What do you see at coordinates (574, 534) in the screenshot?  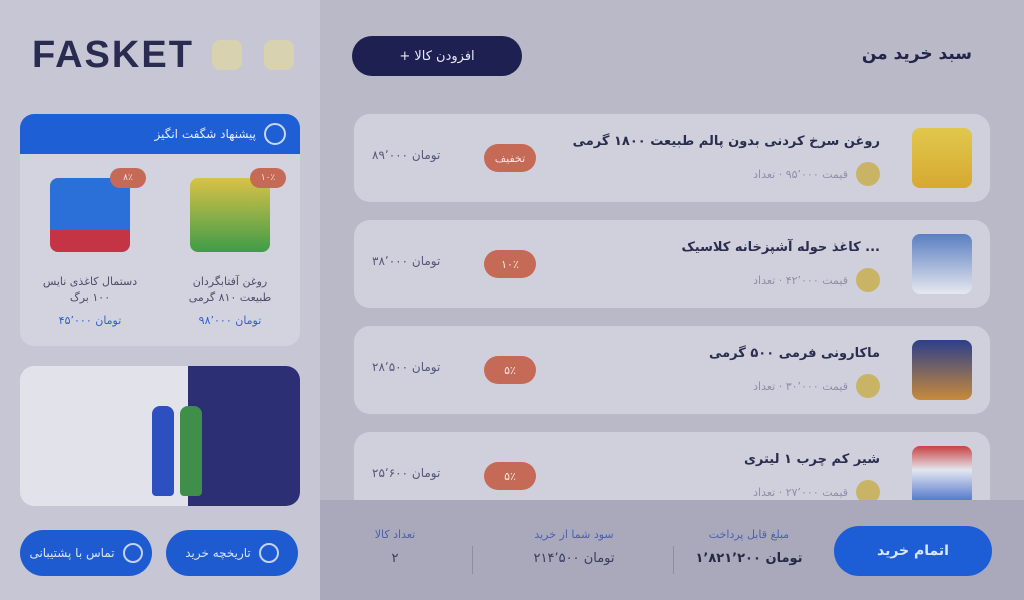 I see `discount-label: سود شما از خرید` at bounding box center [574, 534].